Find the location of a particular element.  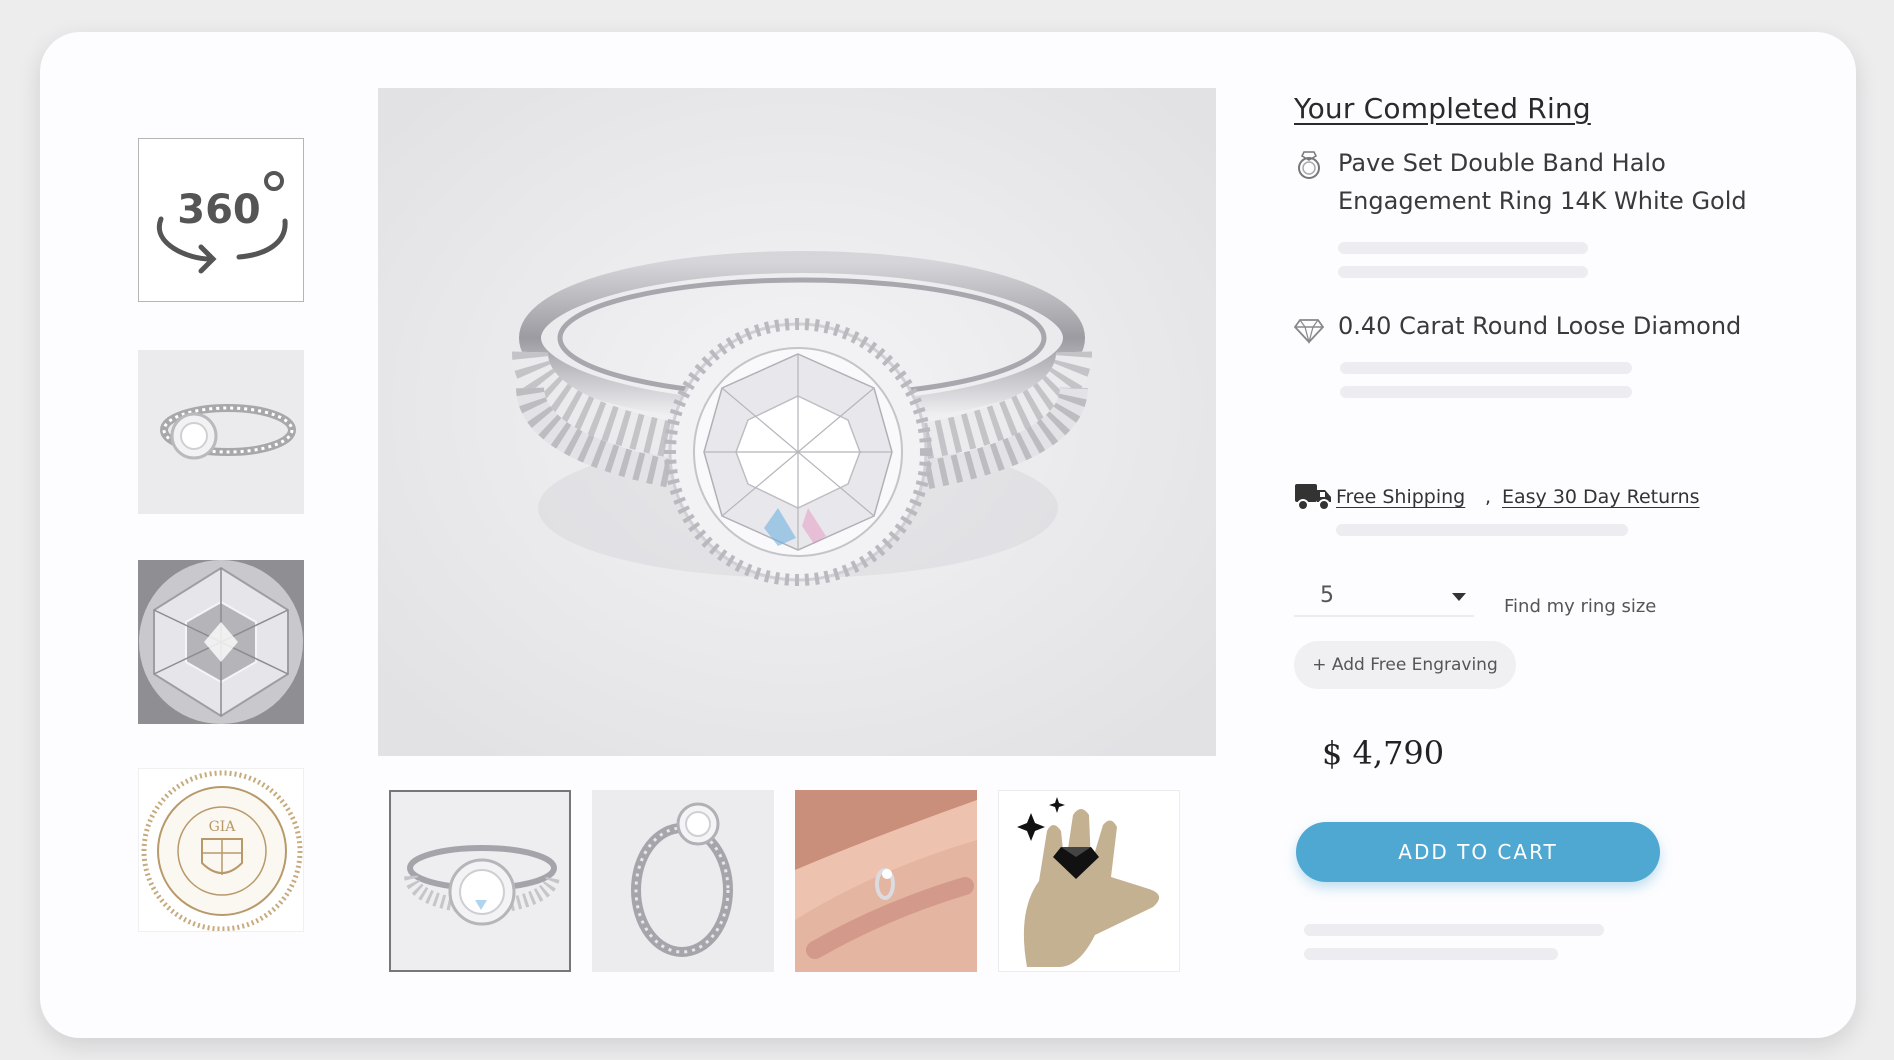

diamond-icon is located at coordinates (1309, 331).